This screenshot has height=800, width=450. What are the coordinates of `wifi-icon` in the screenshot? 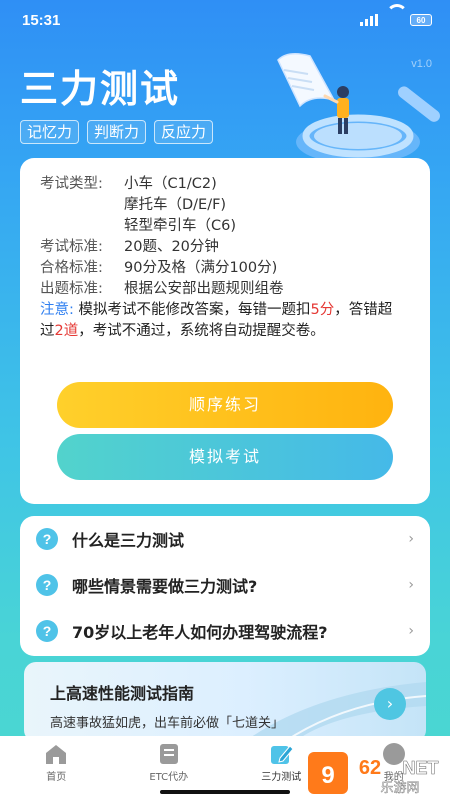 It's located at (397, 15).